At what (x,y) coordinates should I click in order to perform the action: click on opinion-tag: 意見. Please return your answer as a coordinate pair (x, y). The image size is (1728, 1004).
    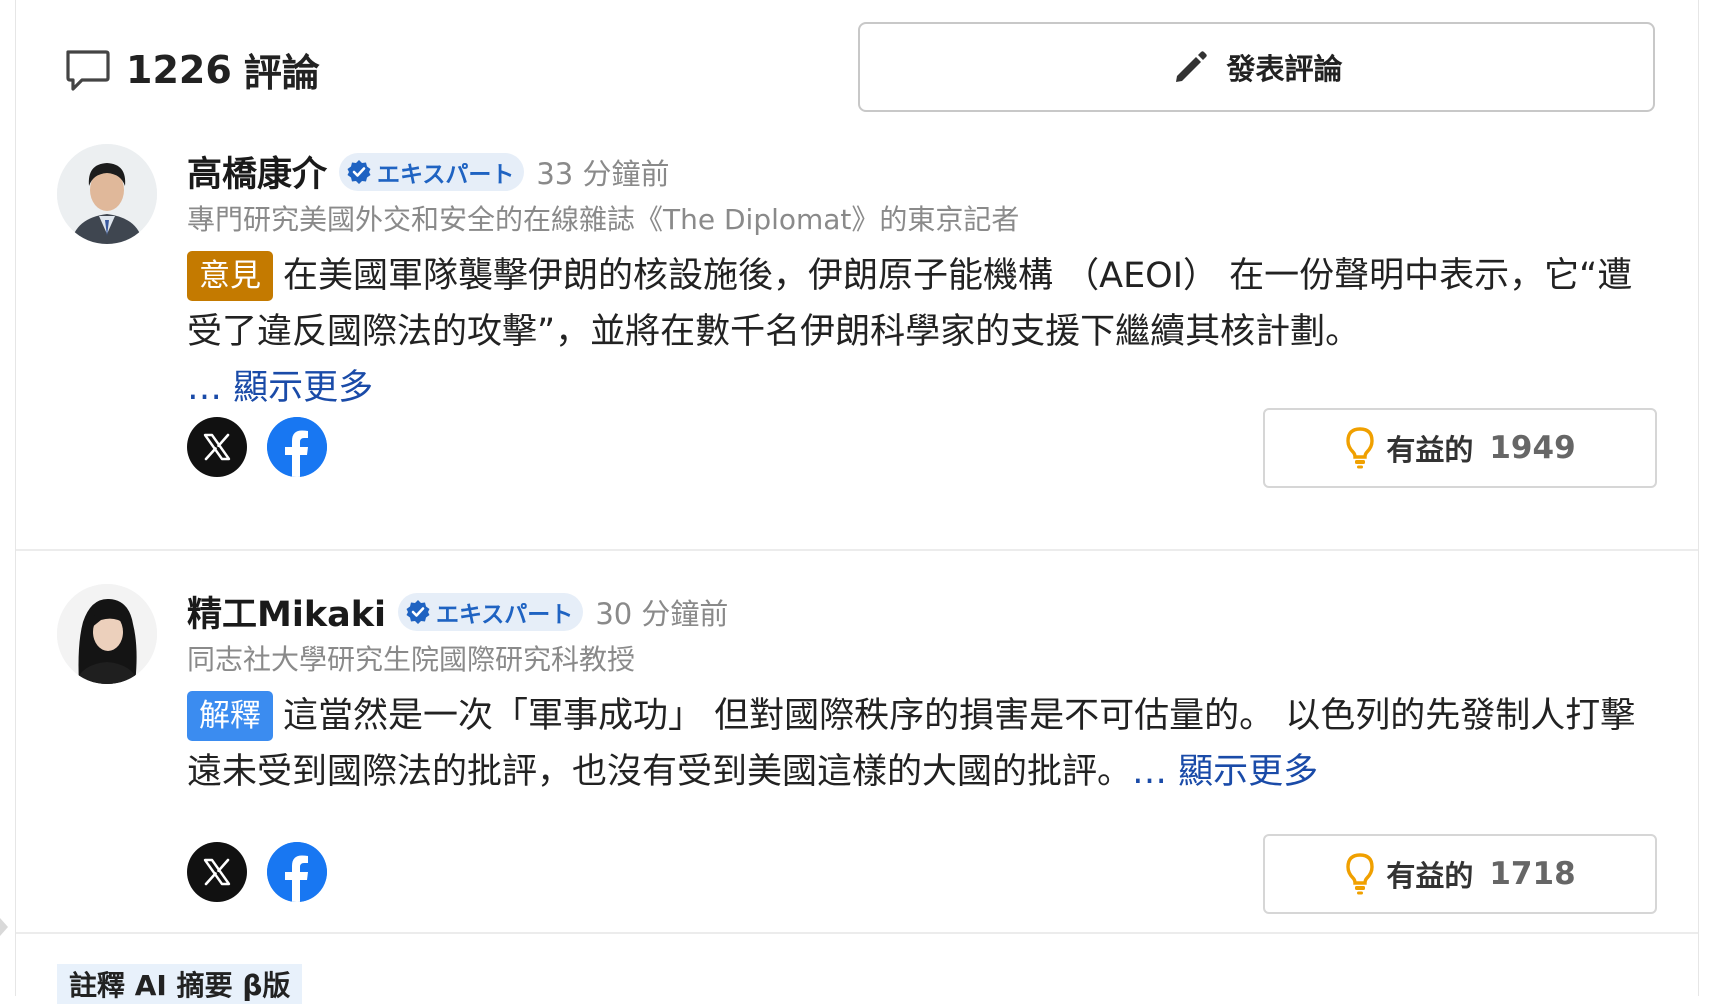
    Looking at the image, I should click on (230, 276).